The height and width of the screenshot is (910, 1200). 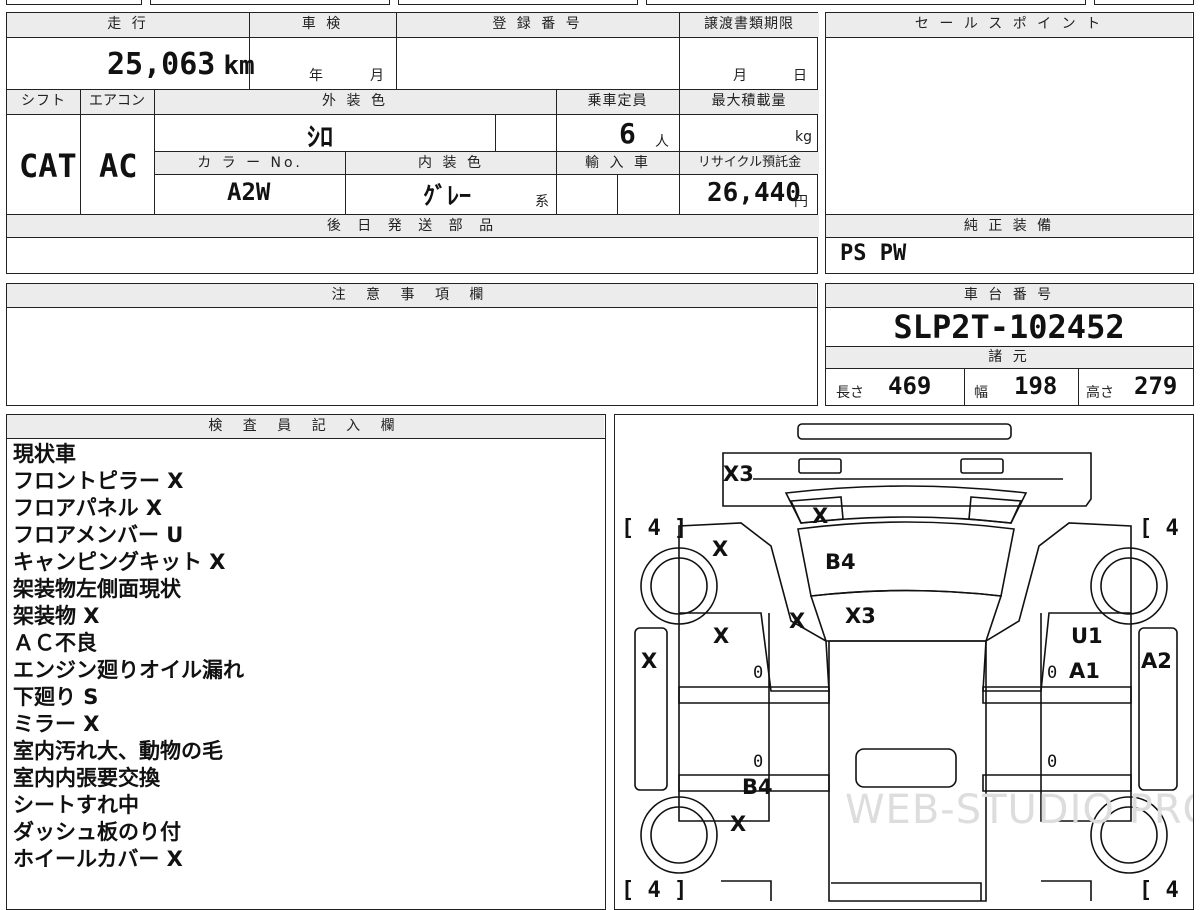 I want to click on inspector-line: ミラー X, so click(x=56, y=724).